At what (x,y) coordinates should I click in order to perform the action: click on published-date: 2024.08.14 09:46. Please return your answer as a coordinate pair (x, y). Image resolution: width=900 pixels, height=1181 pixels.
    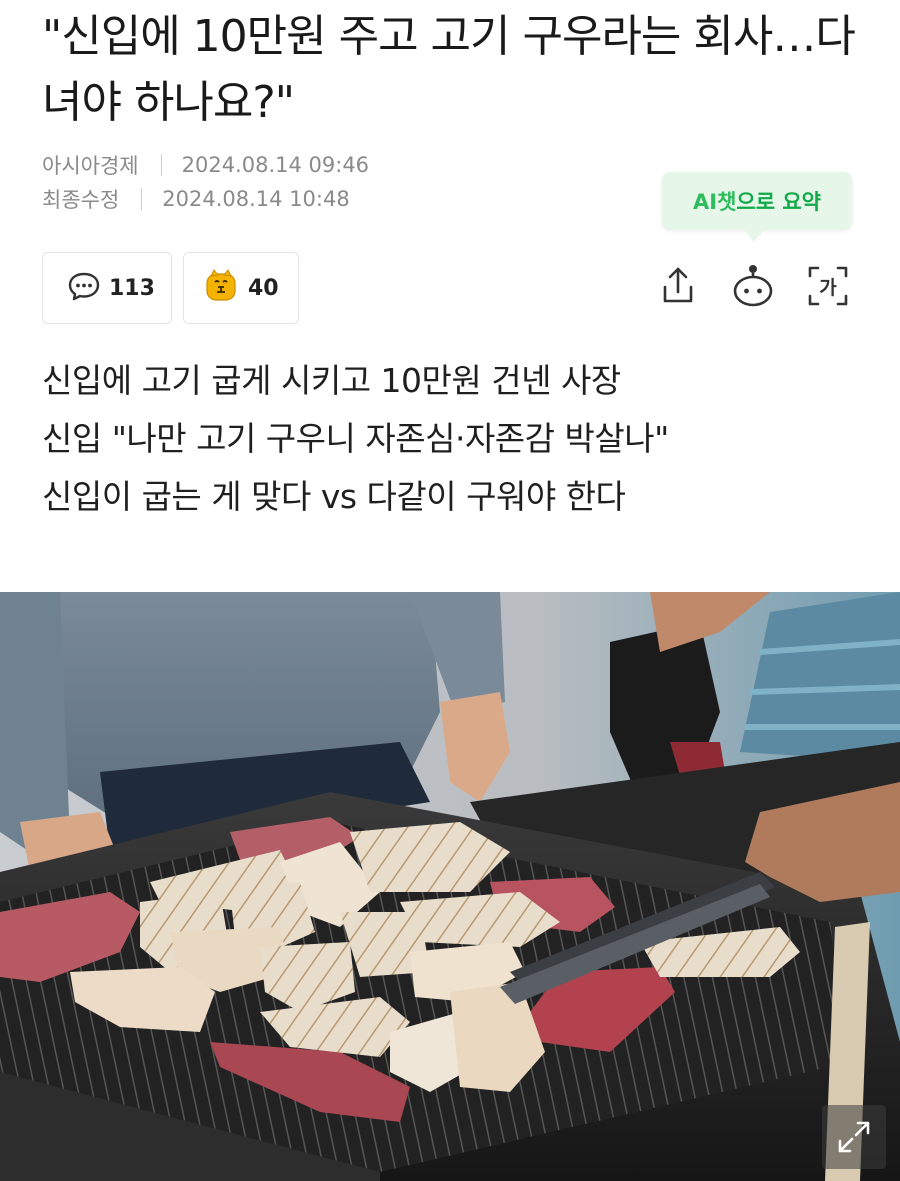
    Looking at the image, I should click on (275, 165).